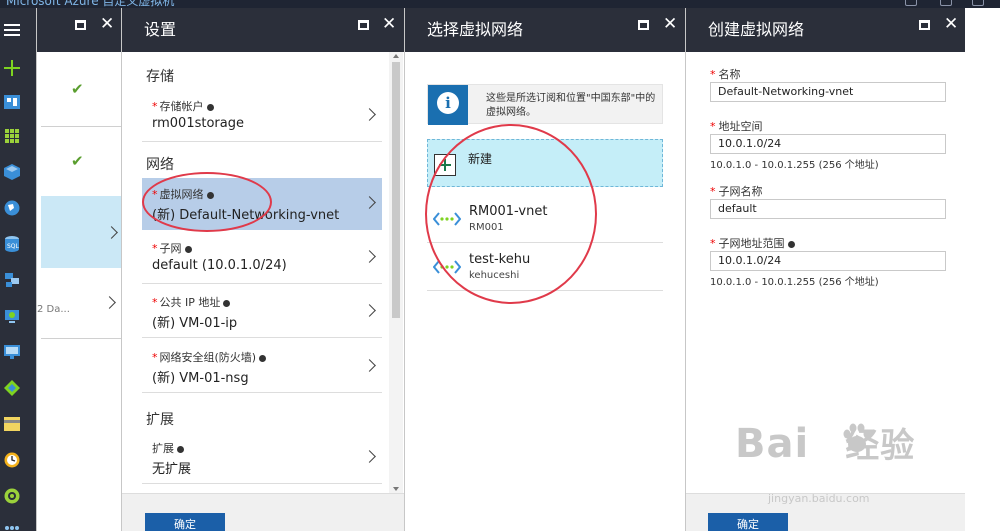 This screenshot has height=531, width=1000. Describe the element at coordinates (12, 68) in the screenshot. I see `plus-icon` at that location.